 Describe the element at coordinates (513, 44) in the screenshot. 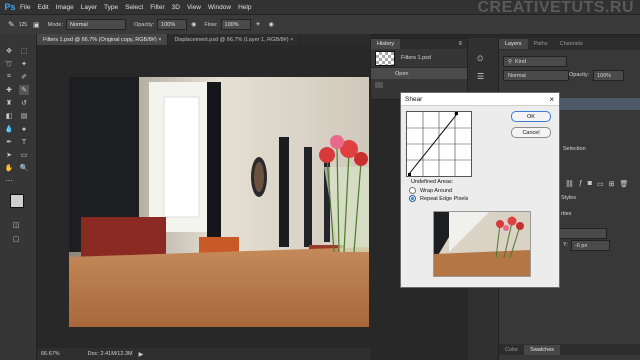

I see `tab-layers: Layers` at that location.